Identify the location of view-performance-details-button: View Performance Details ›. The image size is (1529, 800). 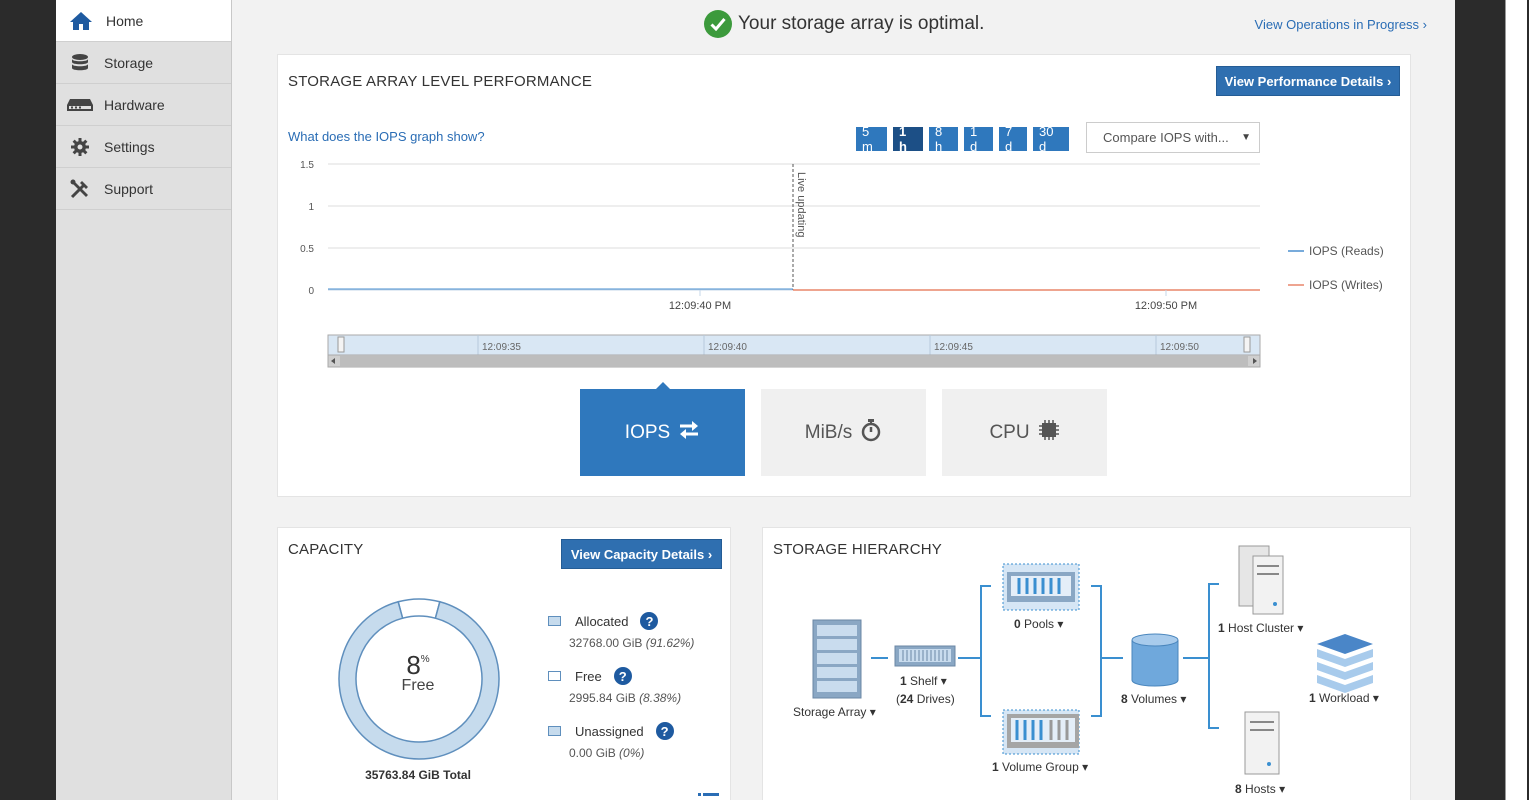
(1308, 81).